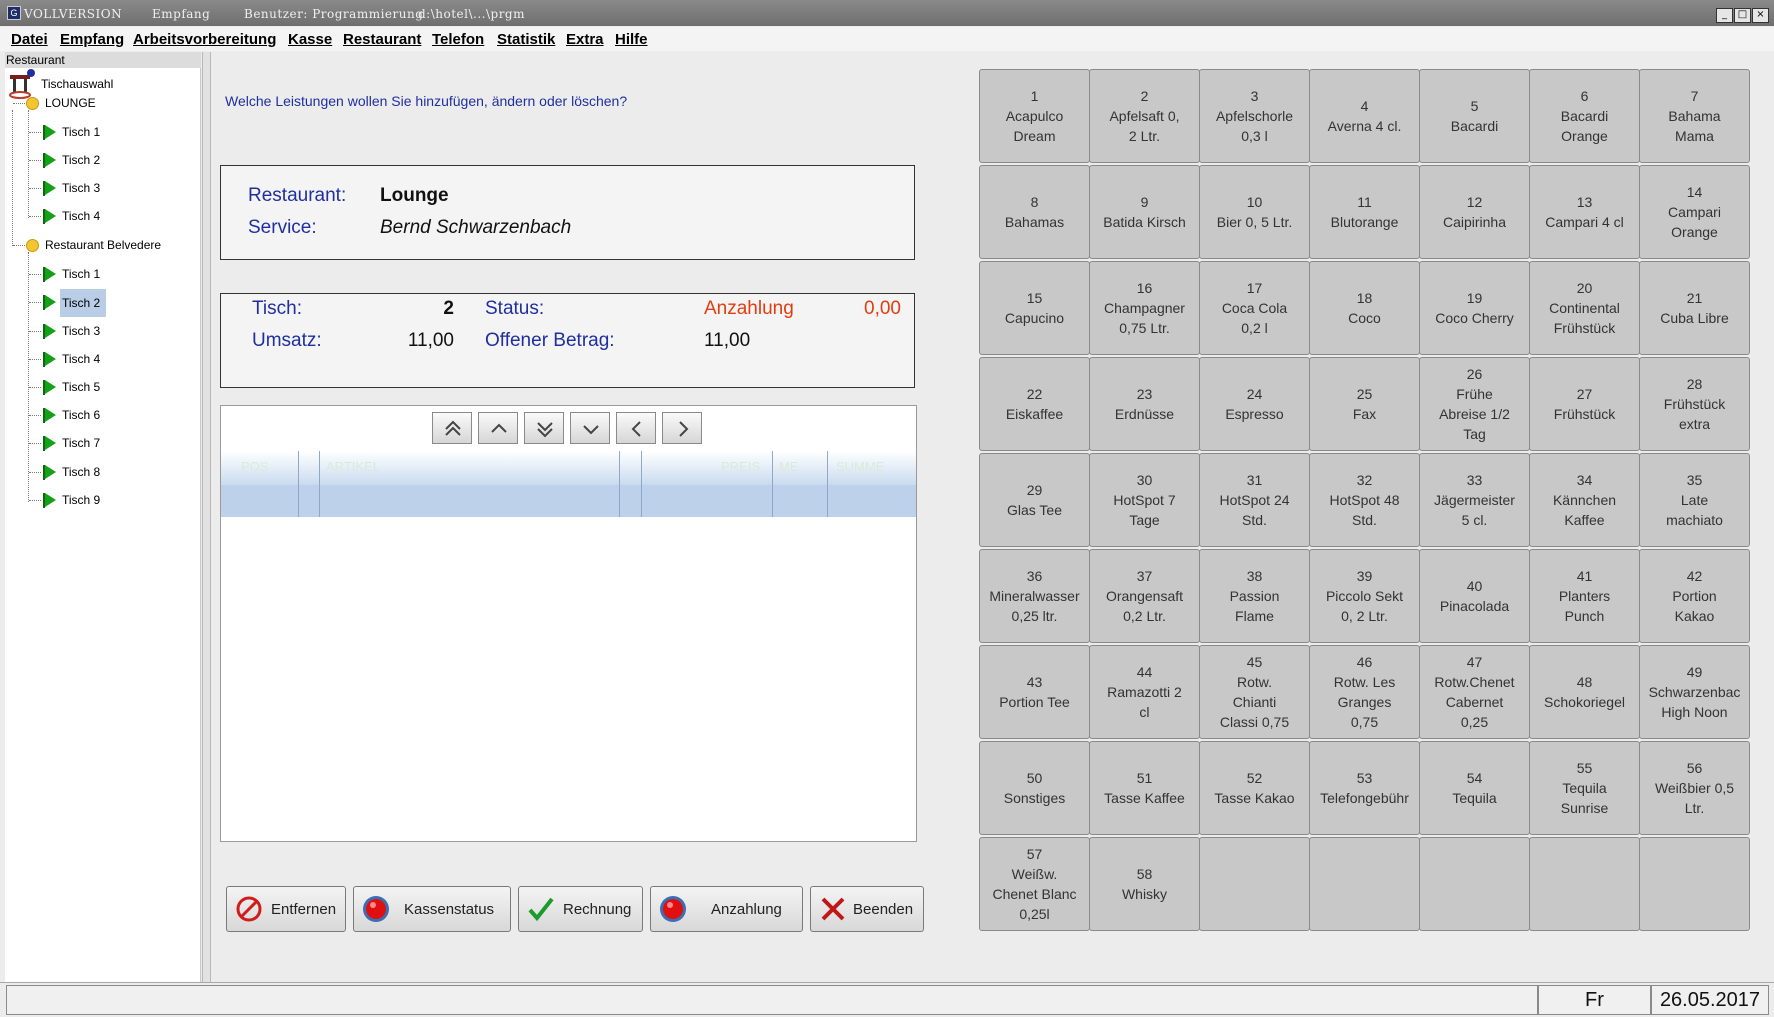  I want to click on product-tile-7: 7 Bahama Mama, so click(1694, 116).